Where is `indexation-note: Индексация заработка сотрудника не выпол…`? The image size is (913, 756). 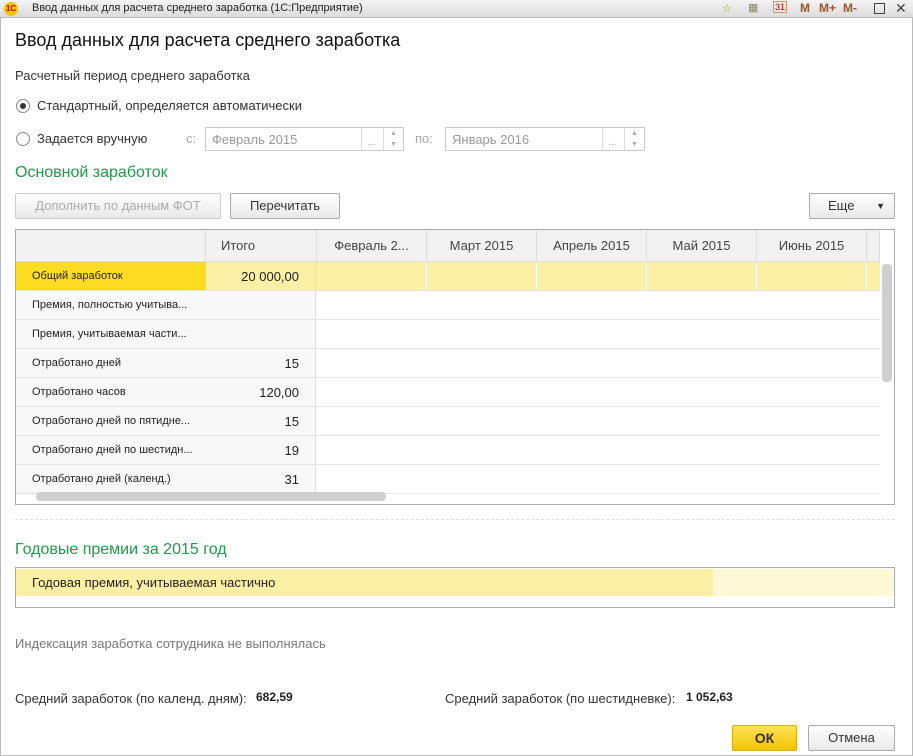 indexation-note: Индексация заработка сотрудника не выпол… is located at coordinates (170, 643).